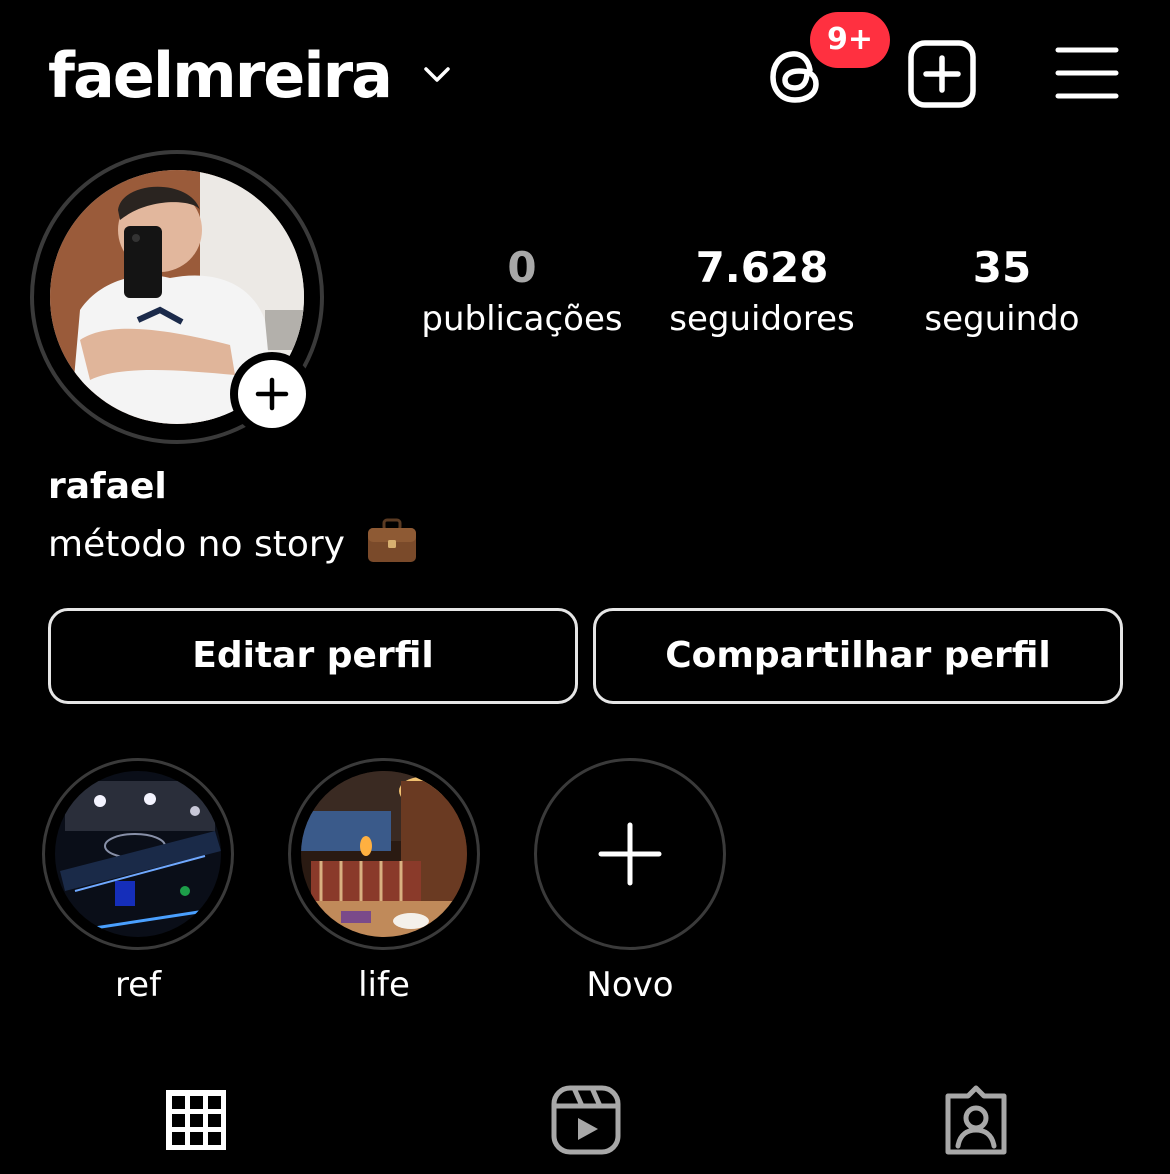  Describe the element at coordinates (522, 319) in the screenshot. I see `stat-posts-label: publicações` at that location.